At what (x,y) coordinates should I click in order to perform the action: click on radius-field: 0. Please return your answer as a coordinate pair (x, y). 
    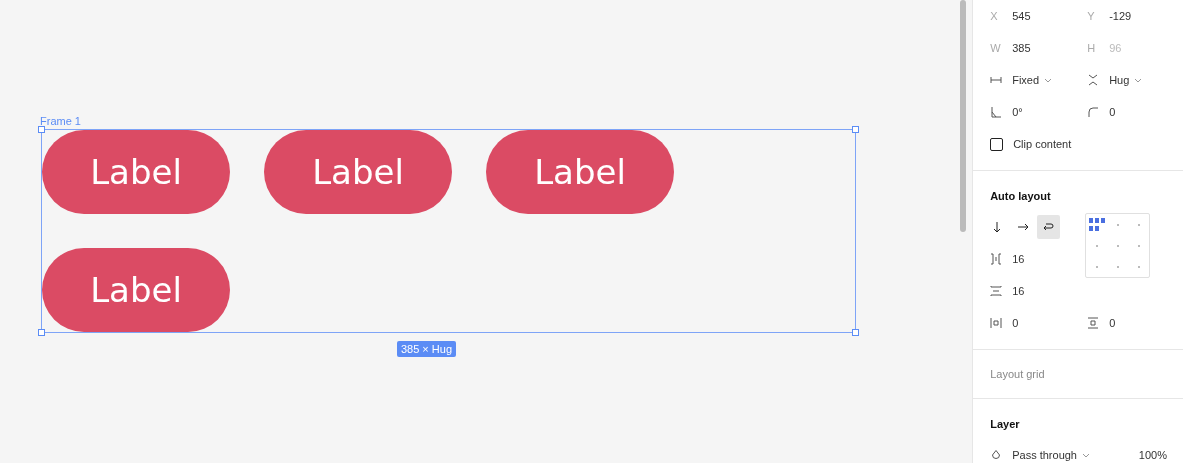
    Looking at the image, I should click on (1112, 112).